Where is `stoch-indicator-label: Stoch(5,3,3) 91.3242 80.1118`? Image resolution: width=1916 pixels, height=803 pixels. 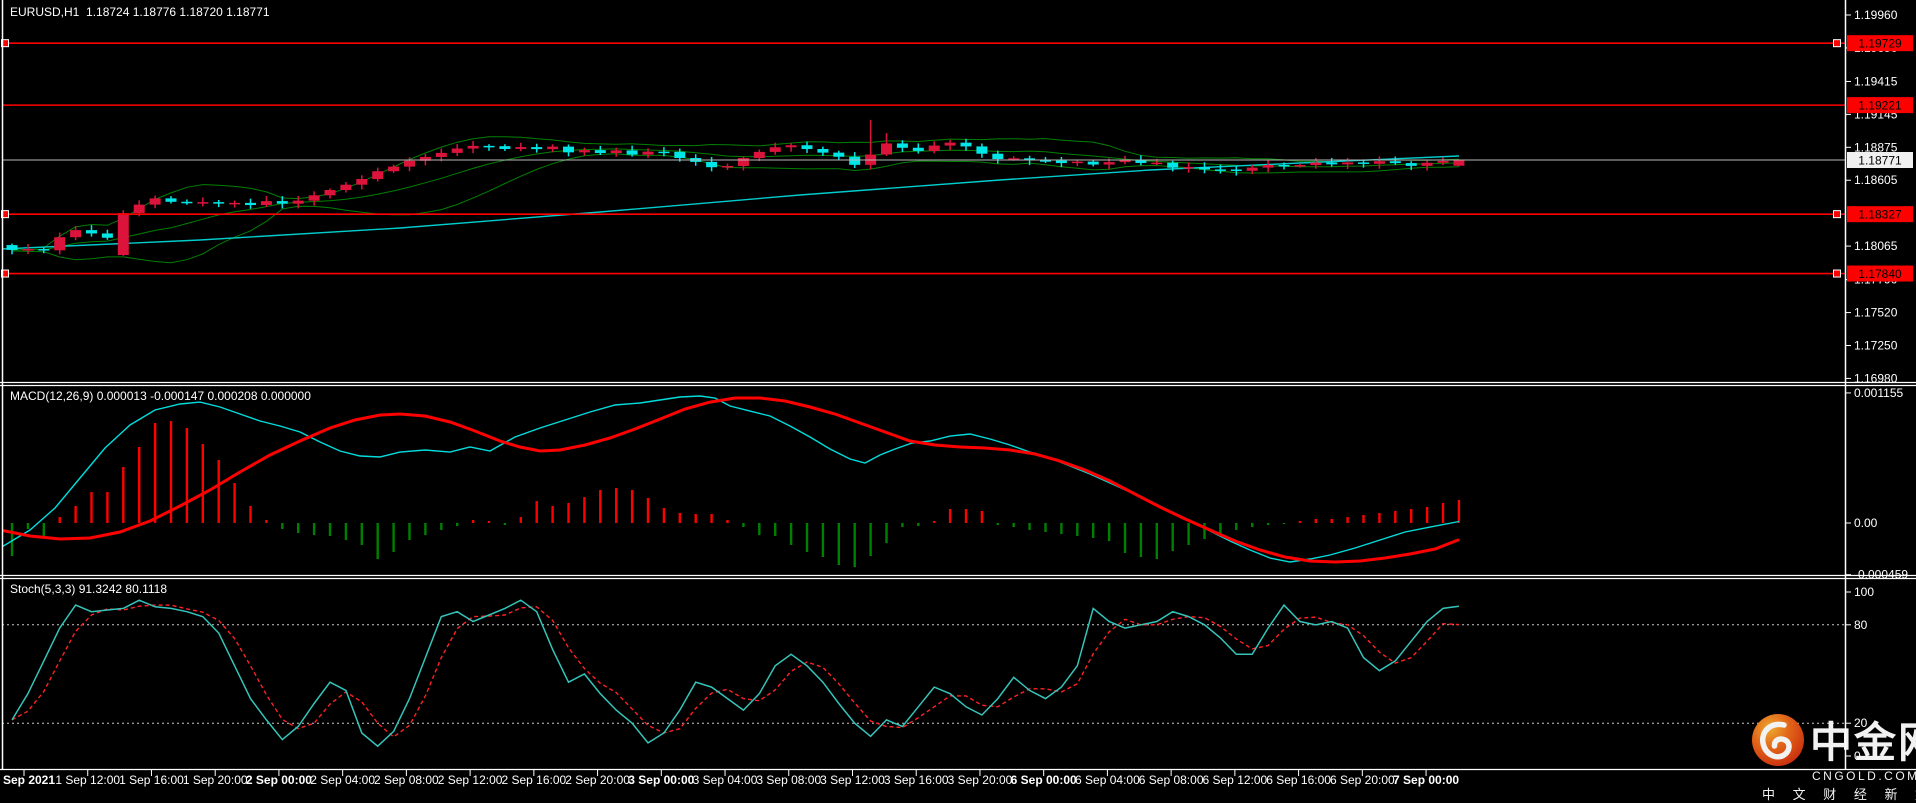
stoch-indicator-label: Stoch(5,3,3) 91.3242 80.1118 is located at coordinates (89, 589).